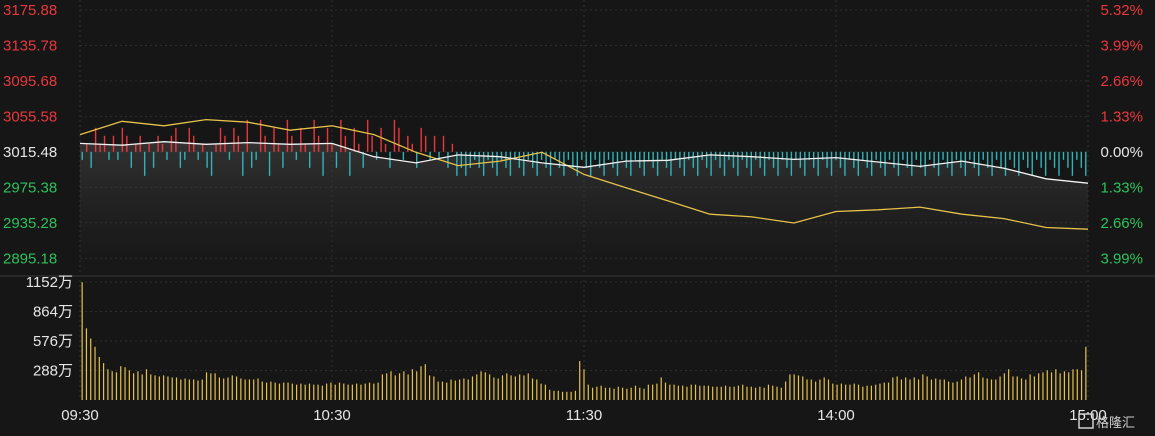 The width and height of the screenshot is (1155, 436). I want to click on y-right-tick-label: 5.32%, so click(1121, 10).